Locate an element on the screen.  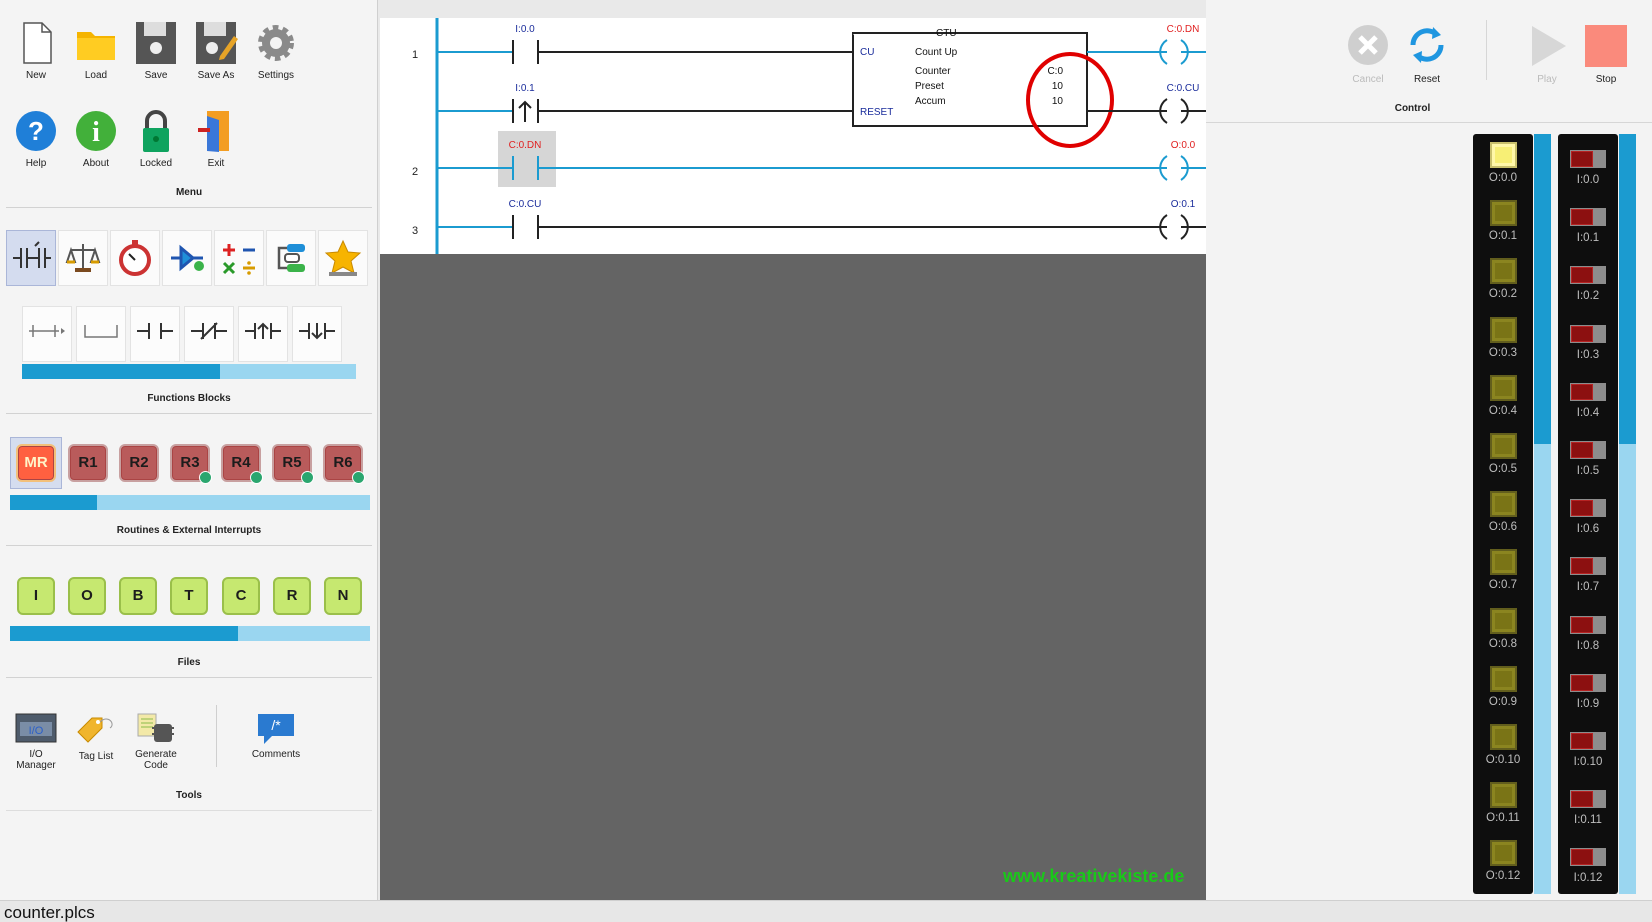
output-label: O:0.4 is located at coordinates (1503, 410).